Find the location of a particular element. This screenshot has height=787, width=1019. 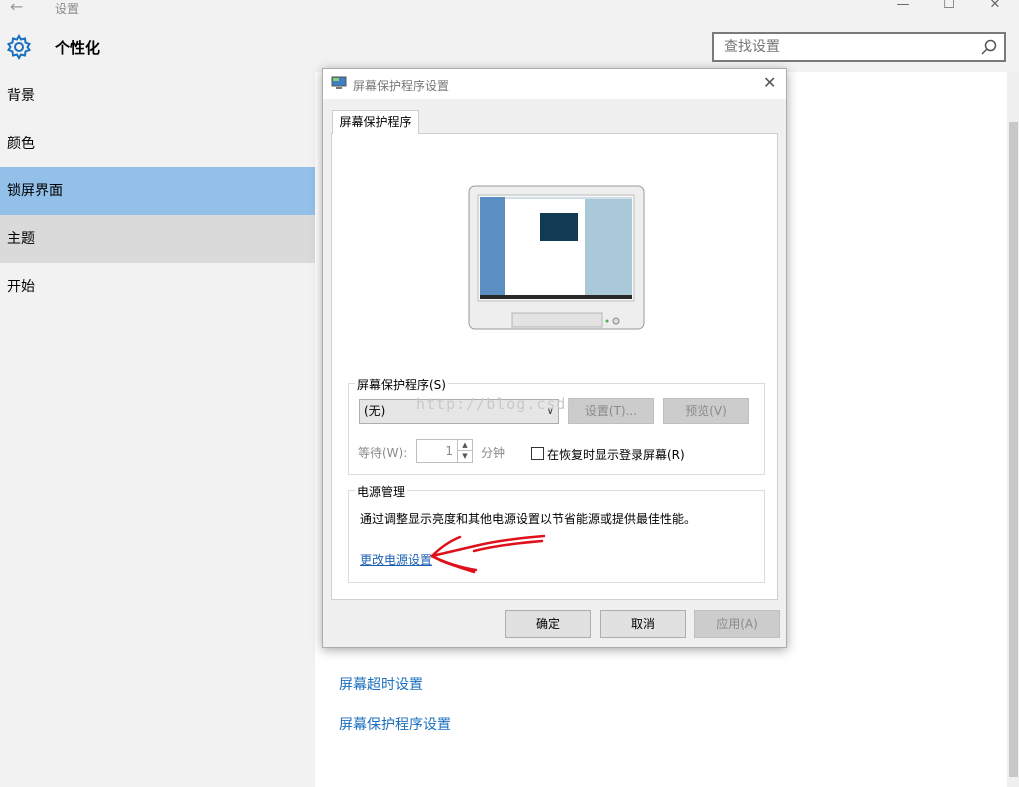

tab-screensaver: 屏幕保护程序 is located at coordinates (375, 122).